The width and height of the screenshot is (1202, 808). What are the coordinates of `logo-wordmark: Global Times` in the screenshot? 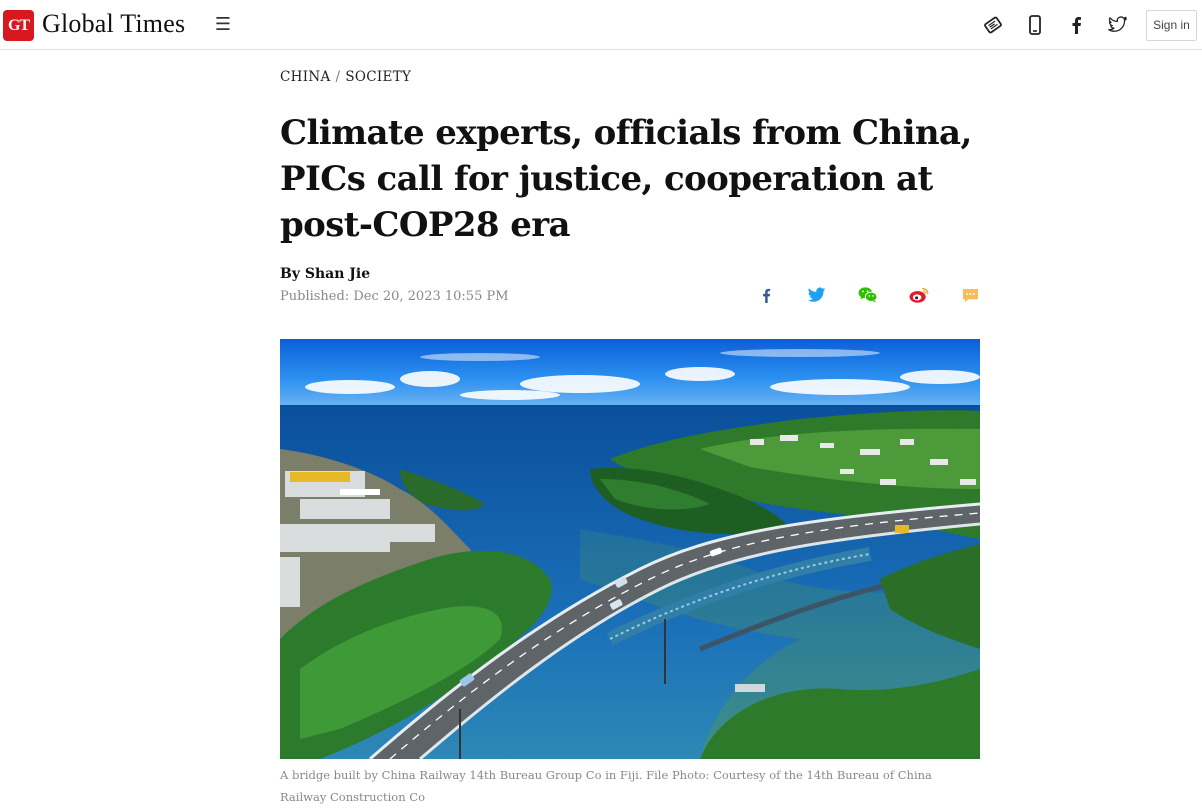 It's located at (113, 24).